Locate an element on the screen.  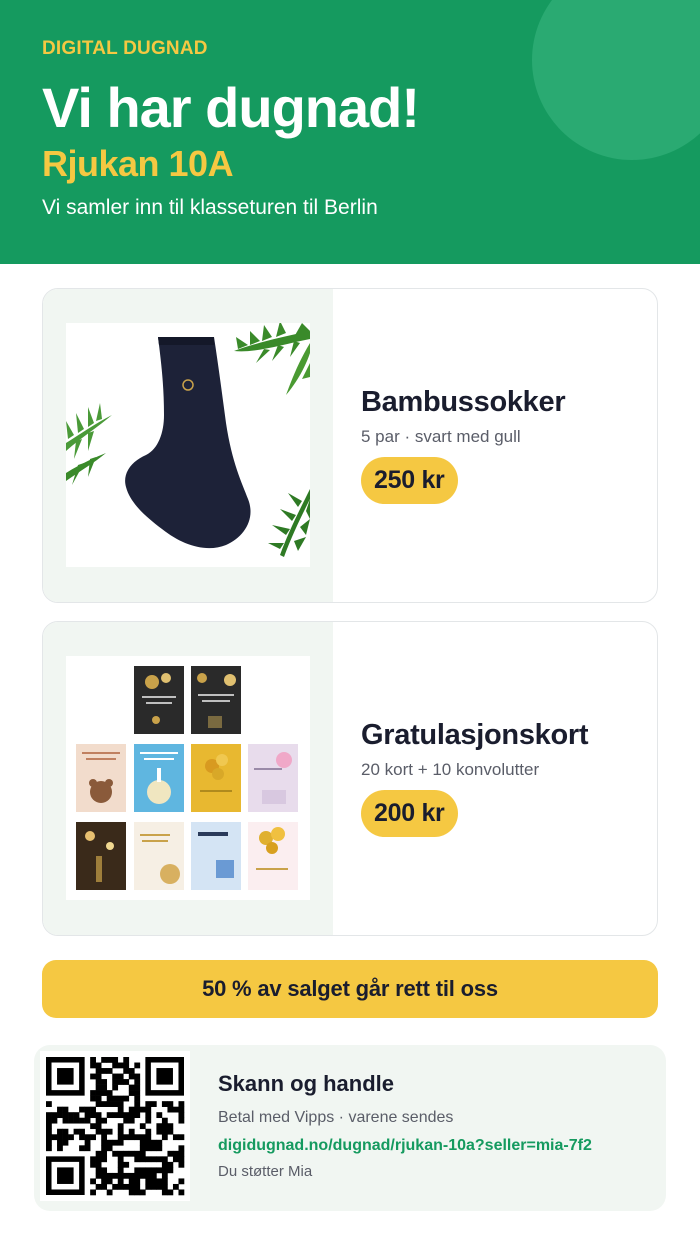
subtitle: Vi samler inn til klasseturen til Berlin is located at coordinates (210, 207).